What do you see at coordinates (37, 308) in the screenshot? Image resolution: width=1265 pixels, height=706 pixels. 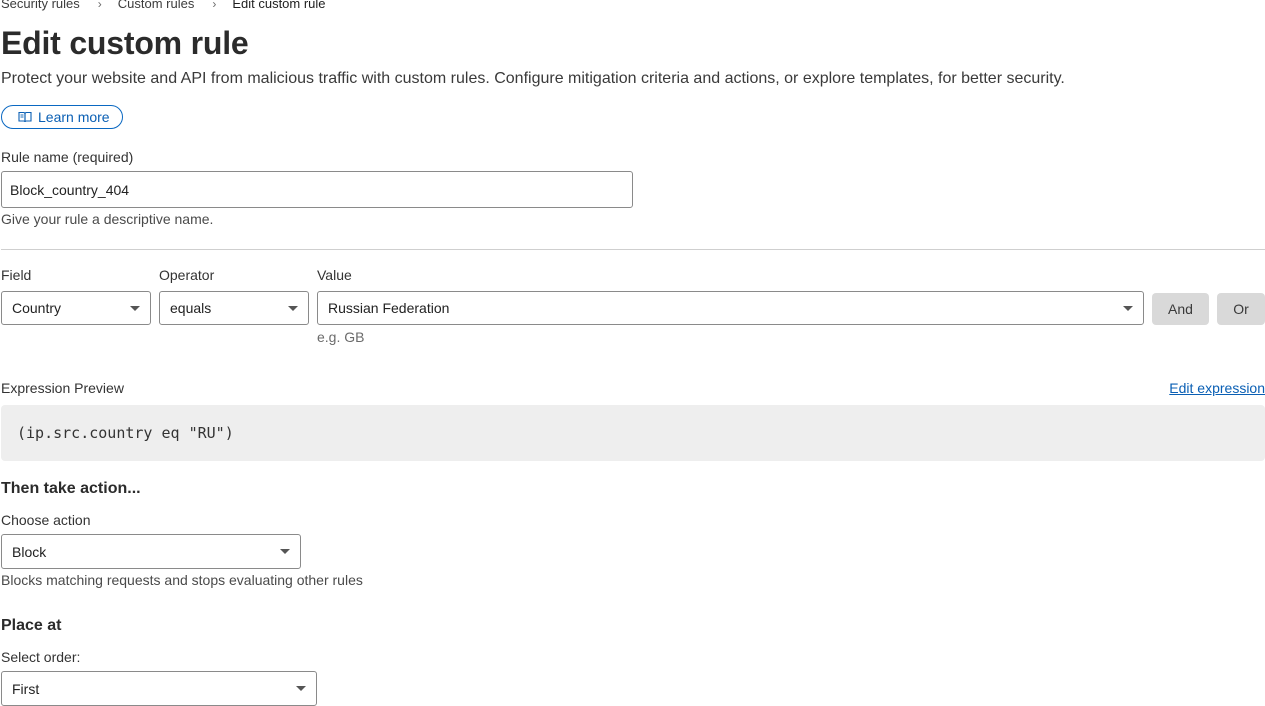 I see `field-select-value: Country` at bounding box center [37, 308].